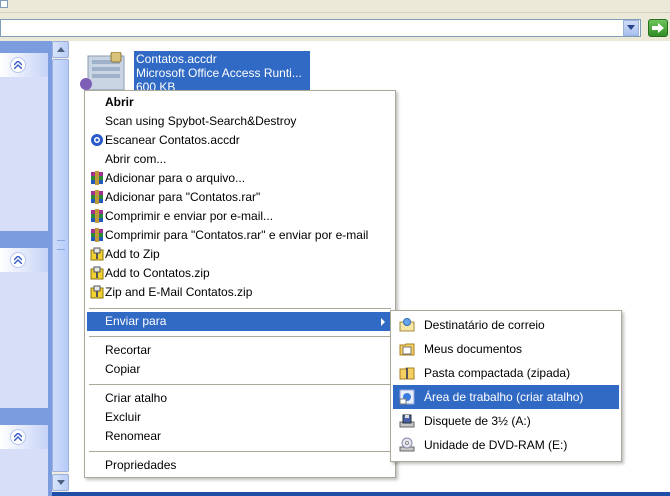 The image size is (670, 496). Describe the element at coordinates (383, 322) in the screenshot. I see `submenu-arrow-icon` at that location.